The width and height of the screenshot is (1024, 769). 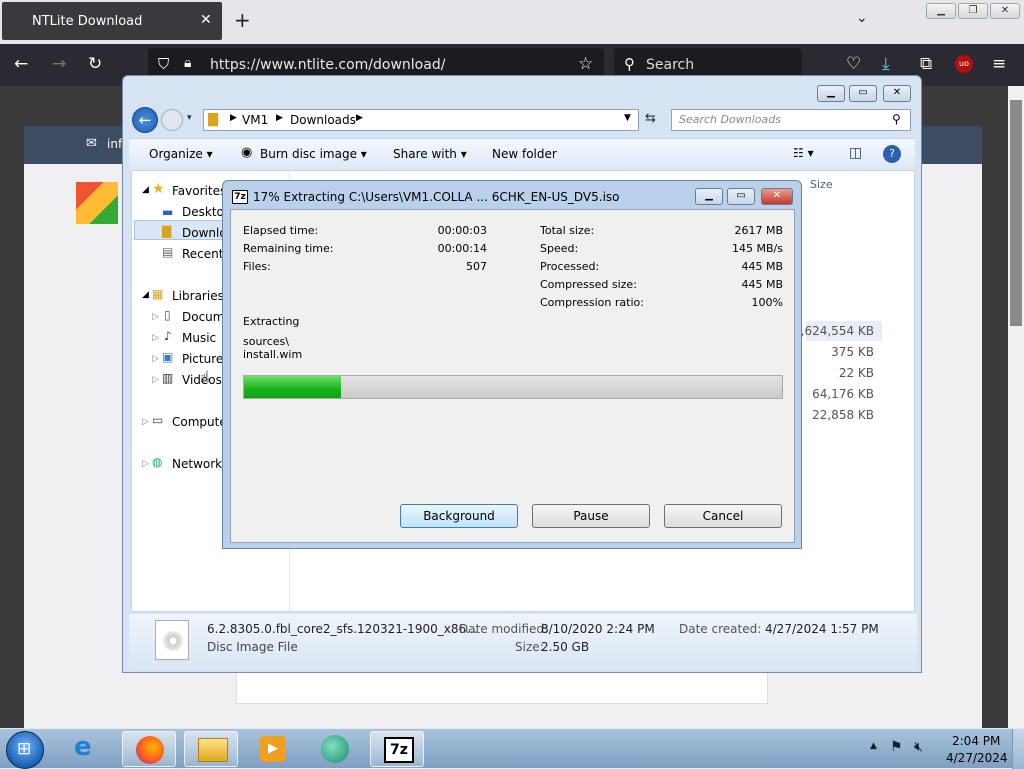 I want to click on status-text: Extracting, so click(x=271, y=321).